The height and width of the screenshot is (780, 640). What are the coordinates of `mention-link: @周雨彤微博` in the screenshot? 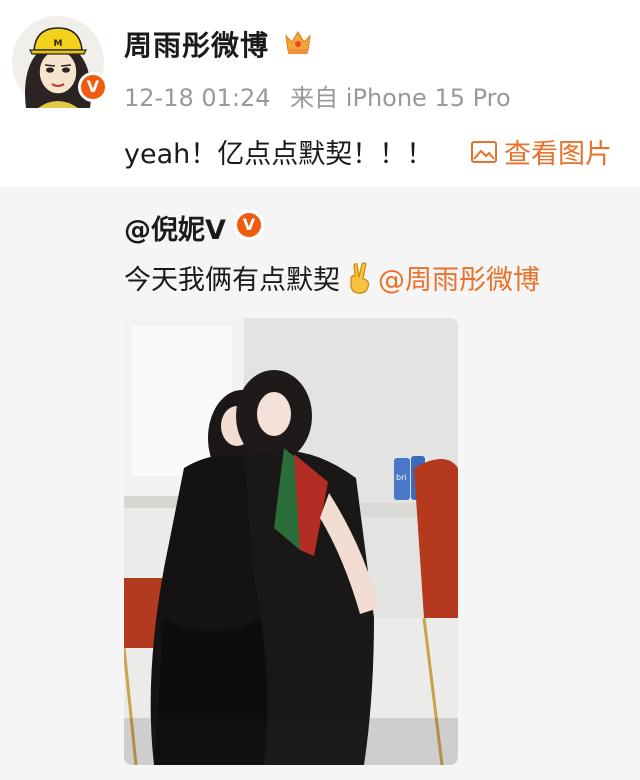 It's located at (459, 277).